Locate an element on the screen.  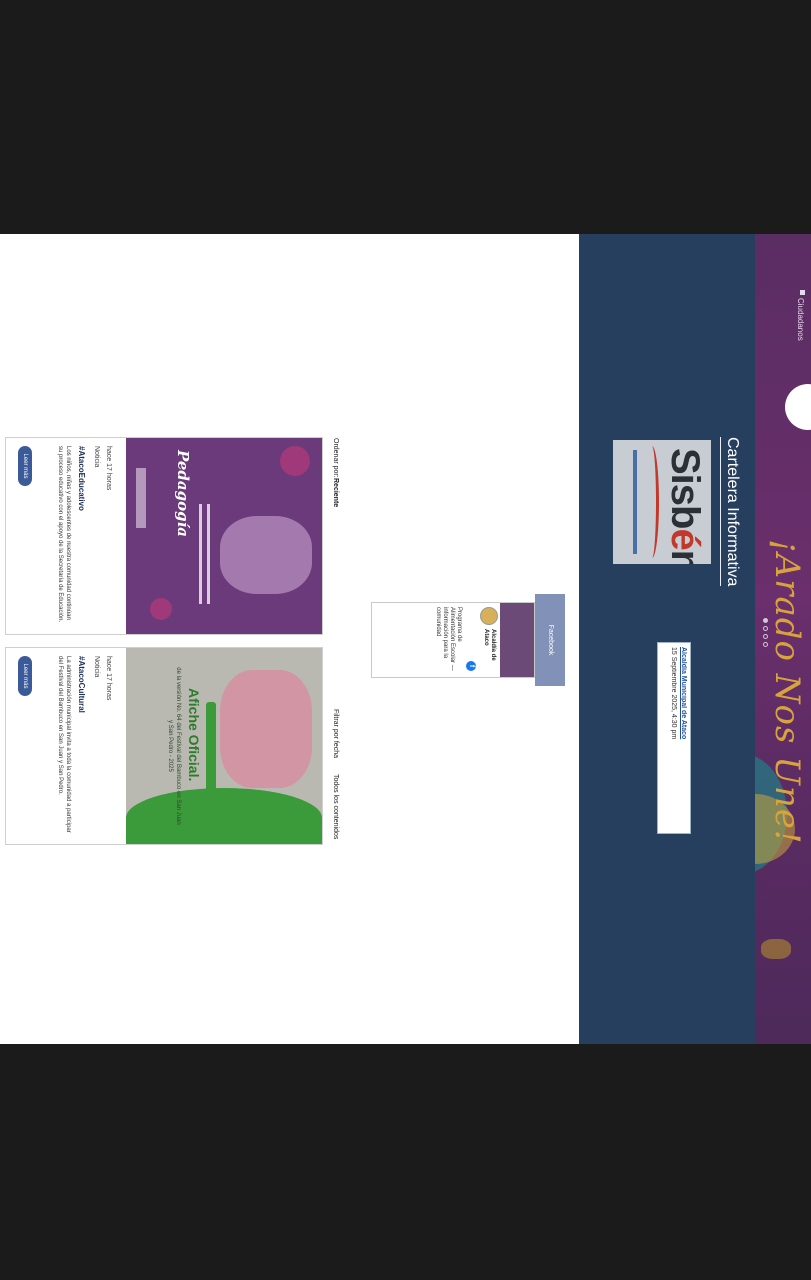
hero-slogan: ¡Arado Nos Une! is located at coordinates (787, 692).